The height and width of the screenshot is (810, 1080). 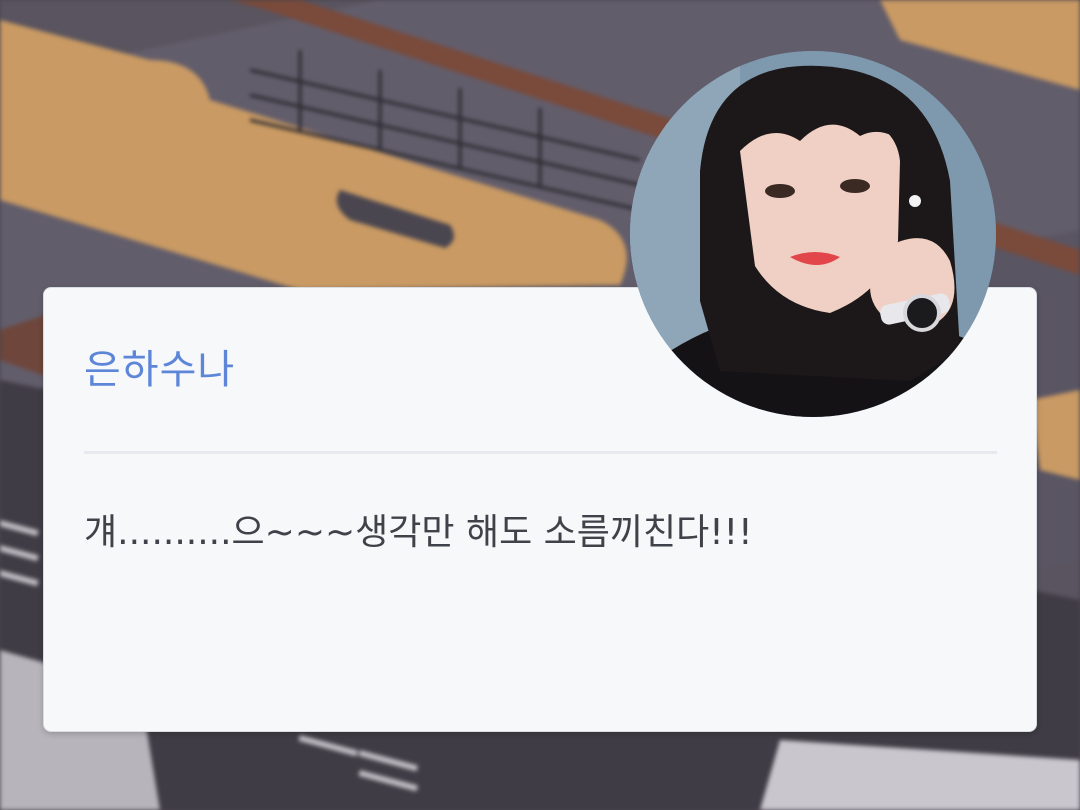 What do you see at coordinates (540, 452) in the screenshot?
I see `divider` at bounding box center [540, 452].